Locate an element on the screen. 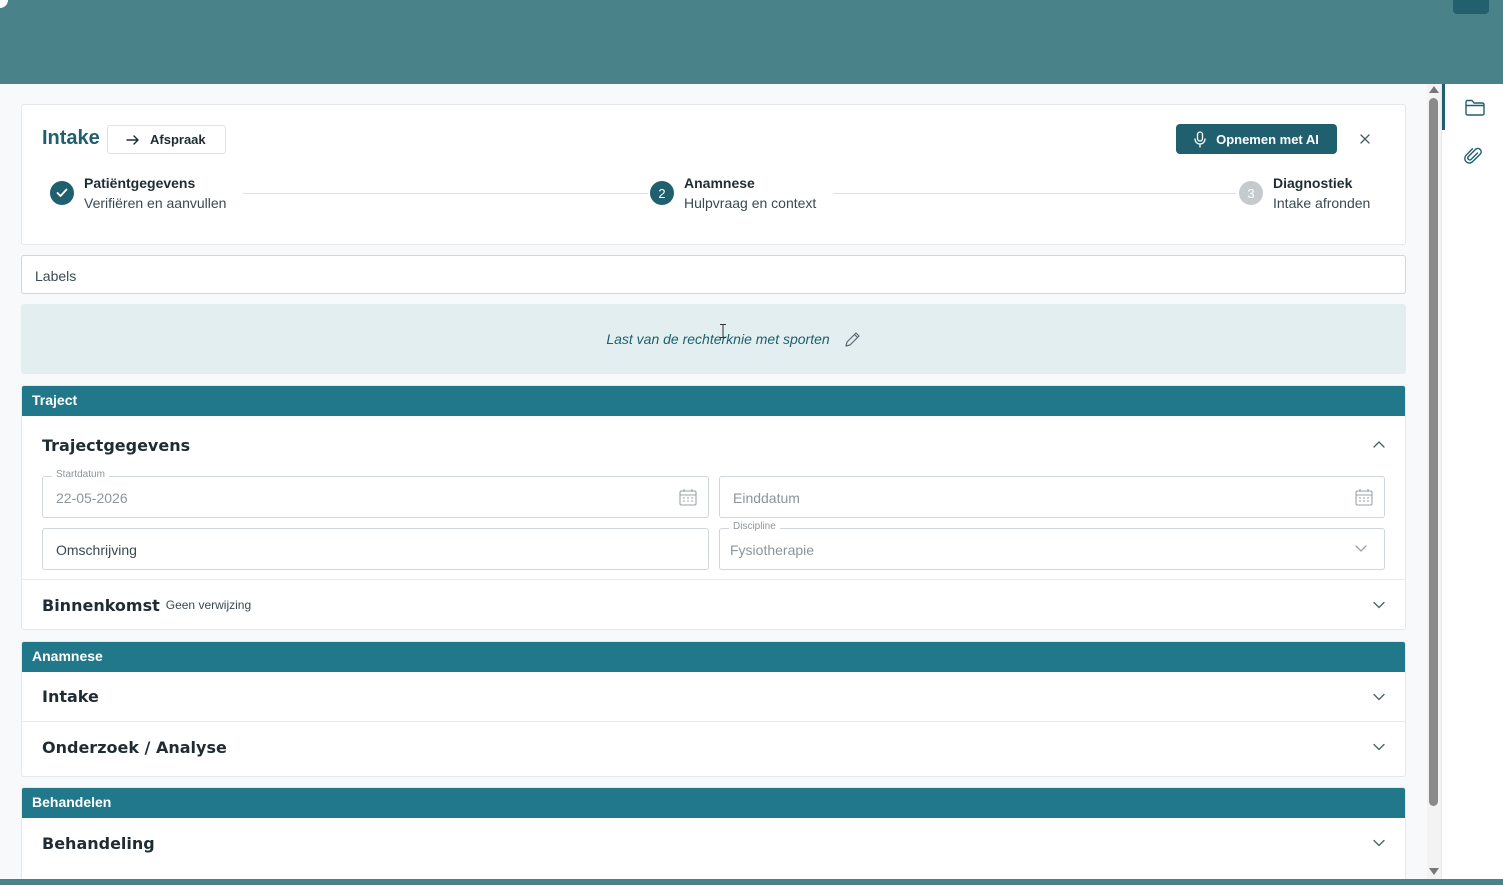  discipline-value: Fysiotherapie is located at coordinates (772, 550).